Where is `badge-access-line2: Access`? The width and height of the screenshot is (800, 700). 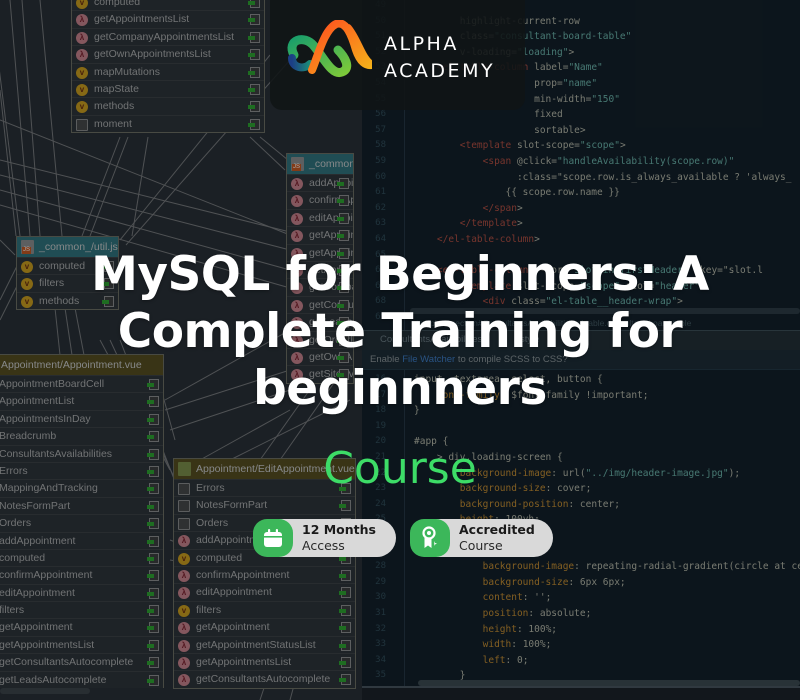
badge-access-line2: Access is located at coordinates (323, 545).